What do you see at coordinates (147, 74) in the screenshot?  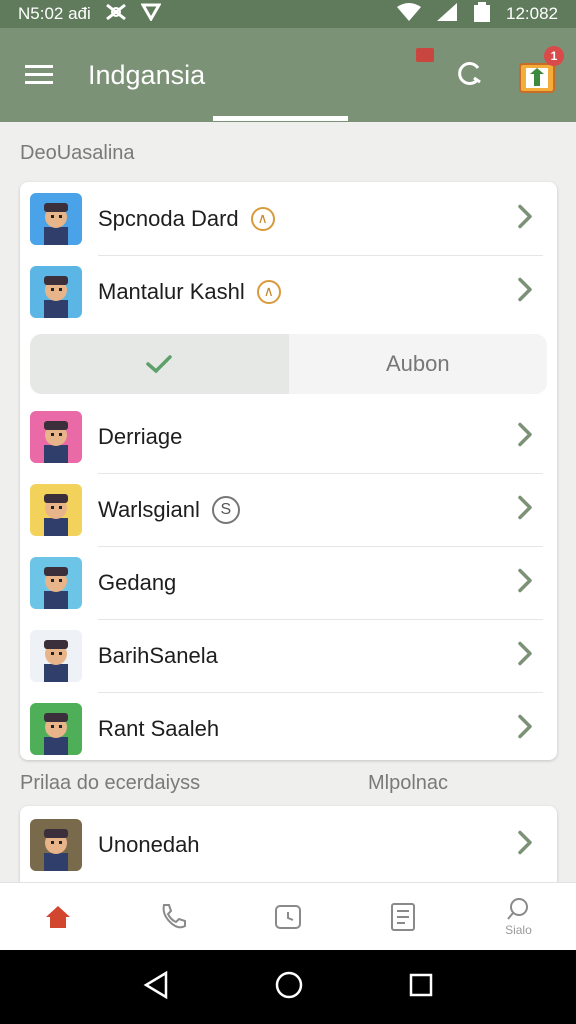 I see `page-title: Indgansia` at bounding box center [147, 74].